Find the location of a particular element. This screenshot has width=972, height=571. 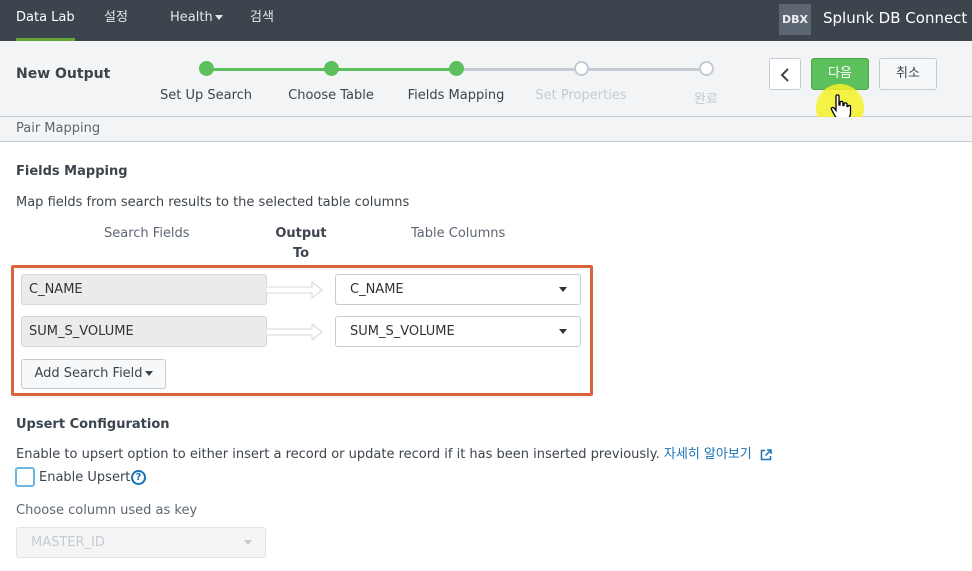

step-dot-set-properties is located at coordinates (581, 68).